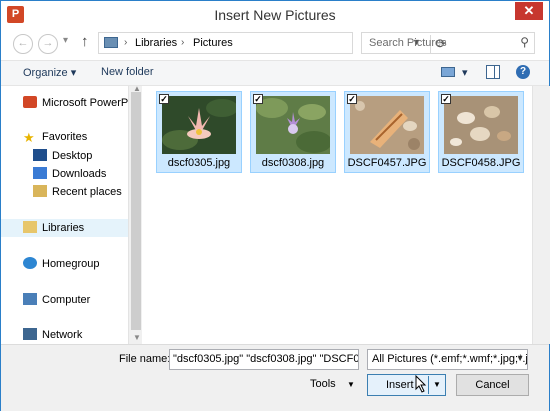 The height and width of the screenshot is (411, 550). What do you see at coordinates (30, 227) in the screenshot?
I see `libraries-icon` at bounding box center [30, 227].